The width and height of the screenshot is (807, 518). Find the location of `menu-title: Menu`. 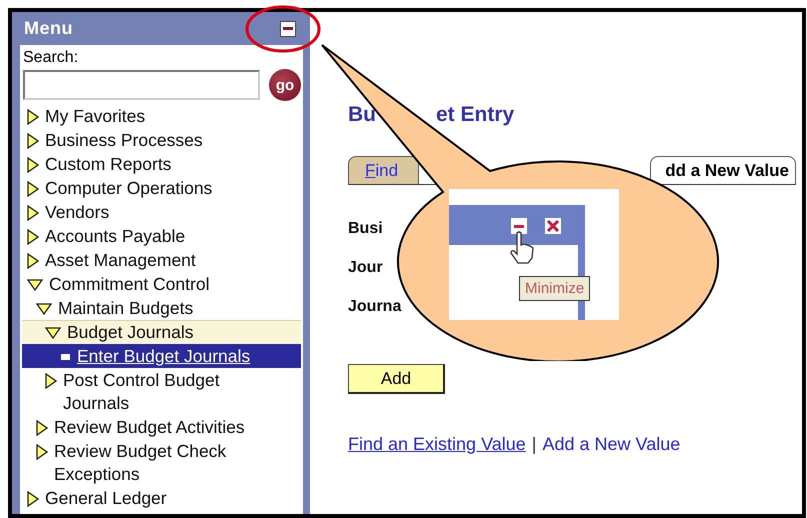

menu-title: Menu is located at coordinates (48, 28).